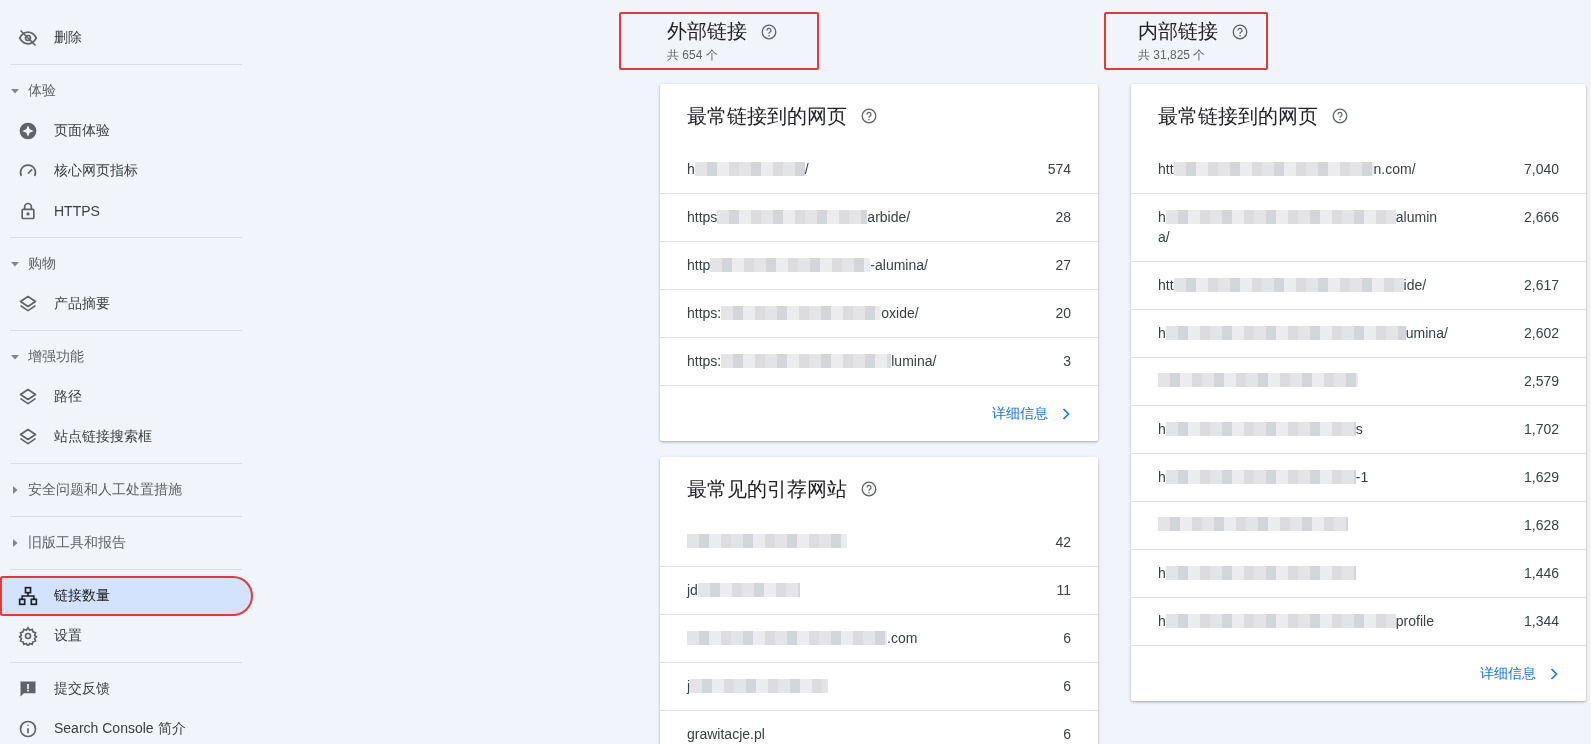 Image resolution: width=1591 pixels, height=744 pixels. What do you see at coordinates (1362, 477) in the screenshot?
I see `url-text: -1` at bounding box center [1362, 477].